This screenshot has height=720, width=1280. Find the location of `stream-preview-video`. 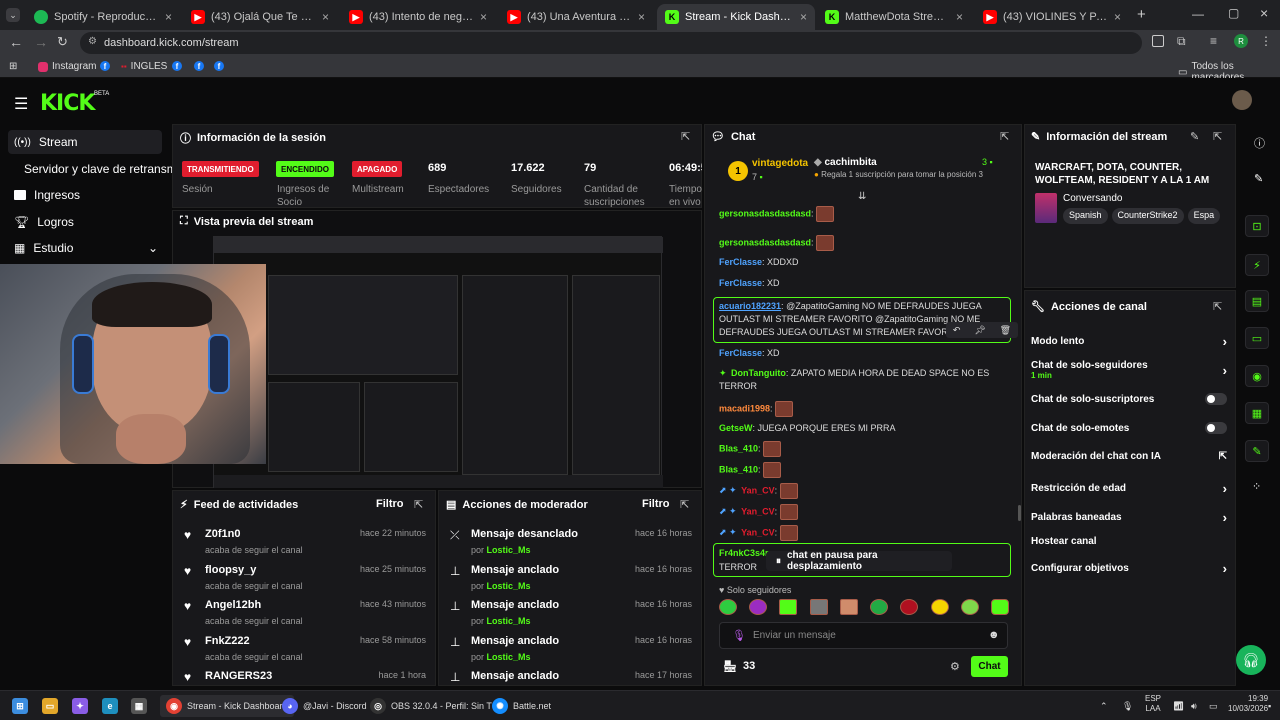

stream-preview-video is located at coordinates (438, 362).